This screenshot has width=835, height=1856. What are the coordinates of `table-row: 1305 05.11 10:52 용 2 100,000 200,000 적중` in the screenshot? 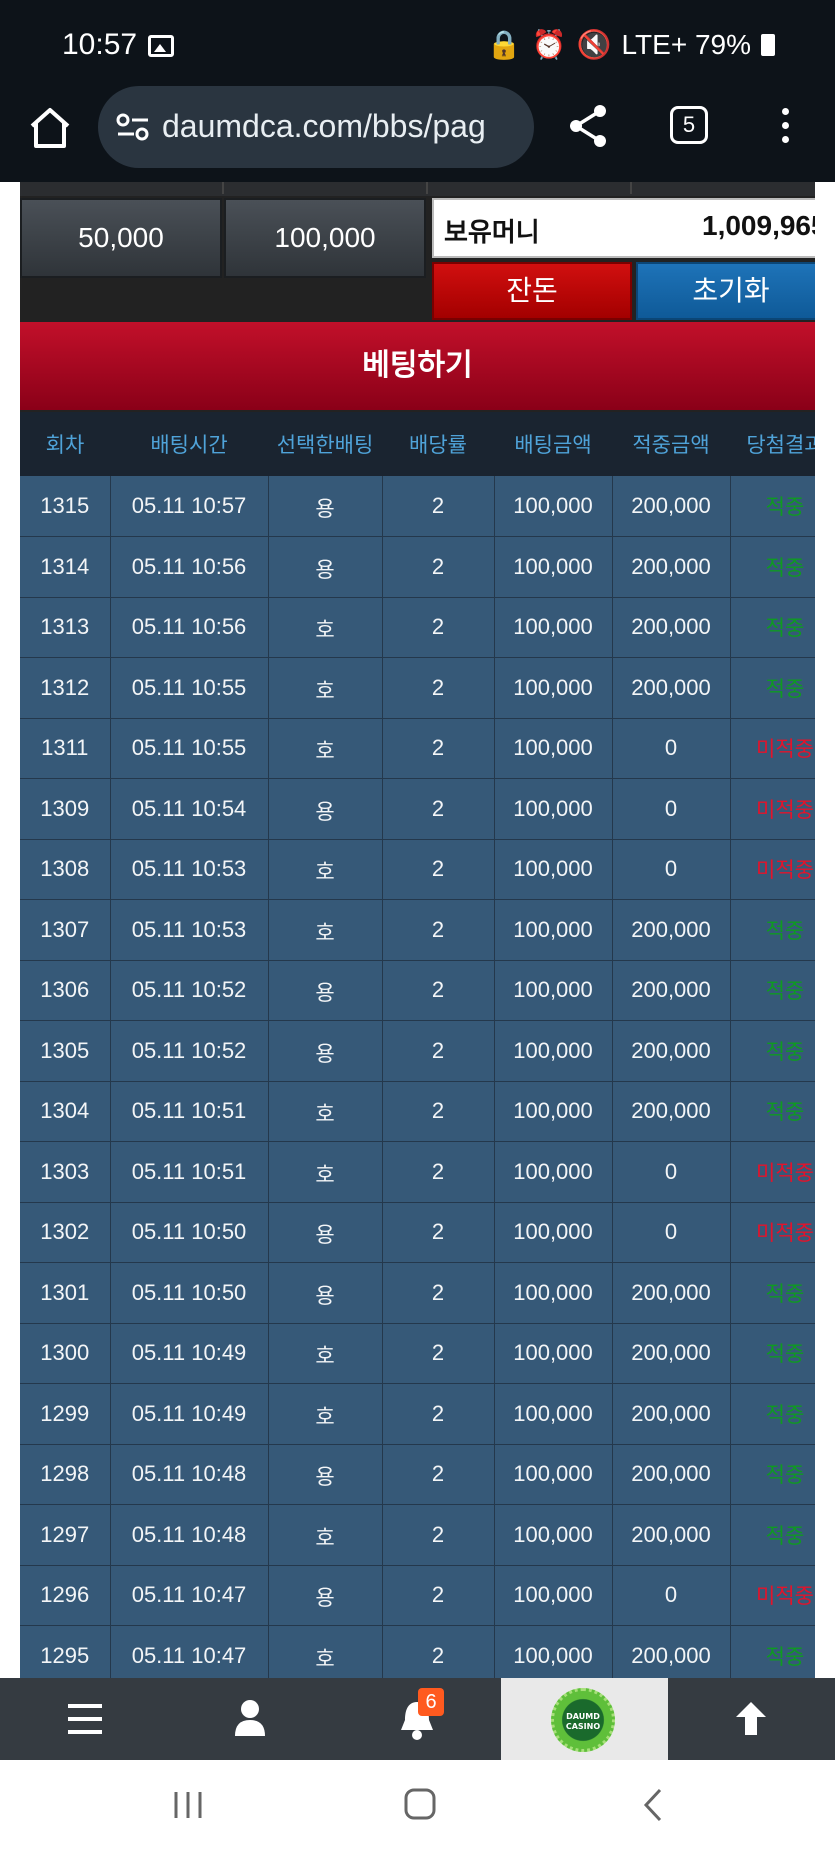 It's located at (417, 1051).